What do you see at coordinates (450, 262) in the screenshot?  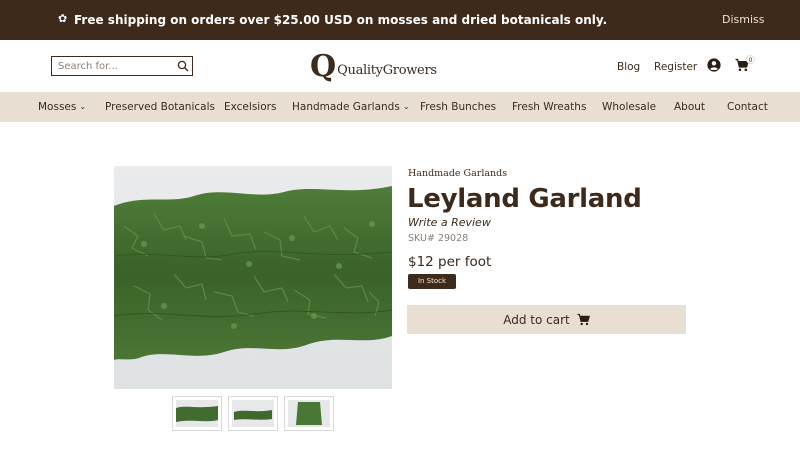 I see `product-price: $12 per foot` at bounding box center [450, 262].